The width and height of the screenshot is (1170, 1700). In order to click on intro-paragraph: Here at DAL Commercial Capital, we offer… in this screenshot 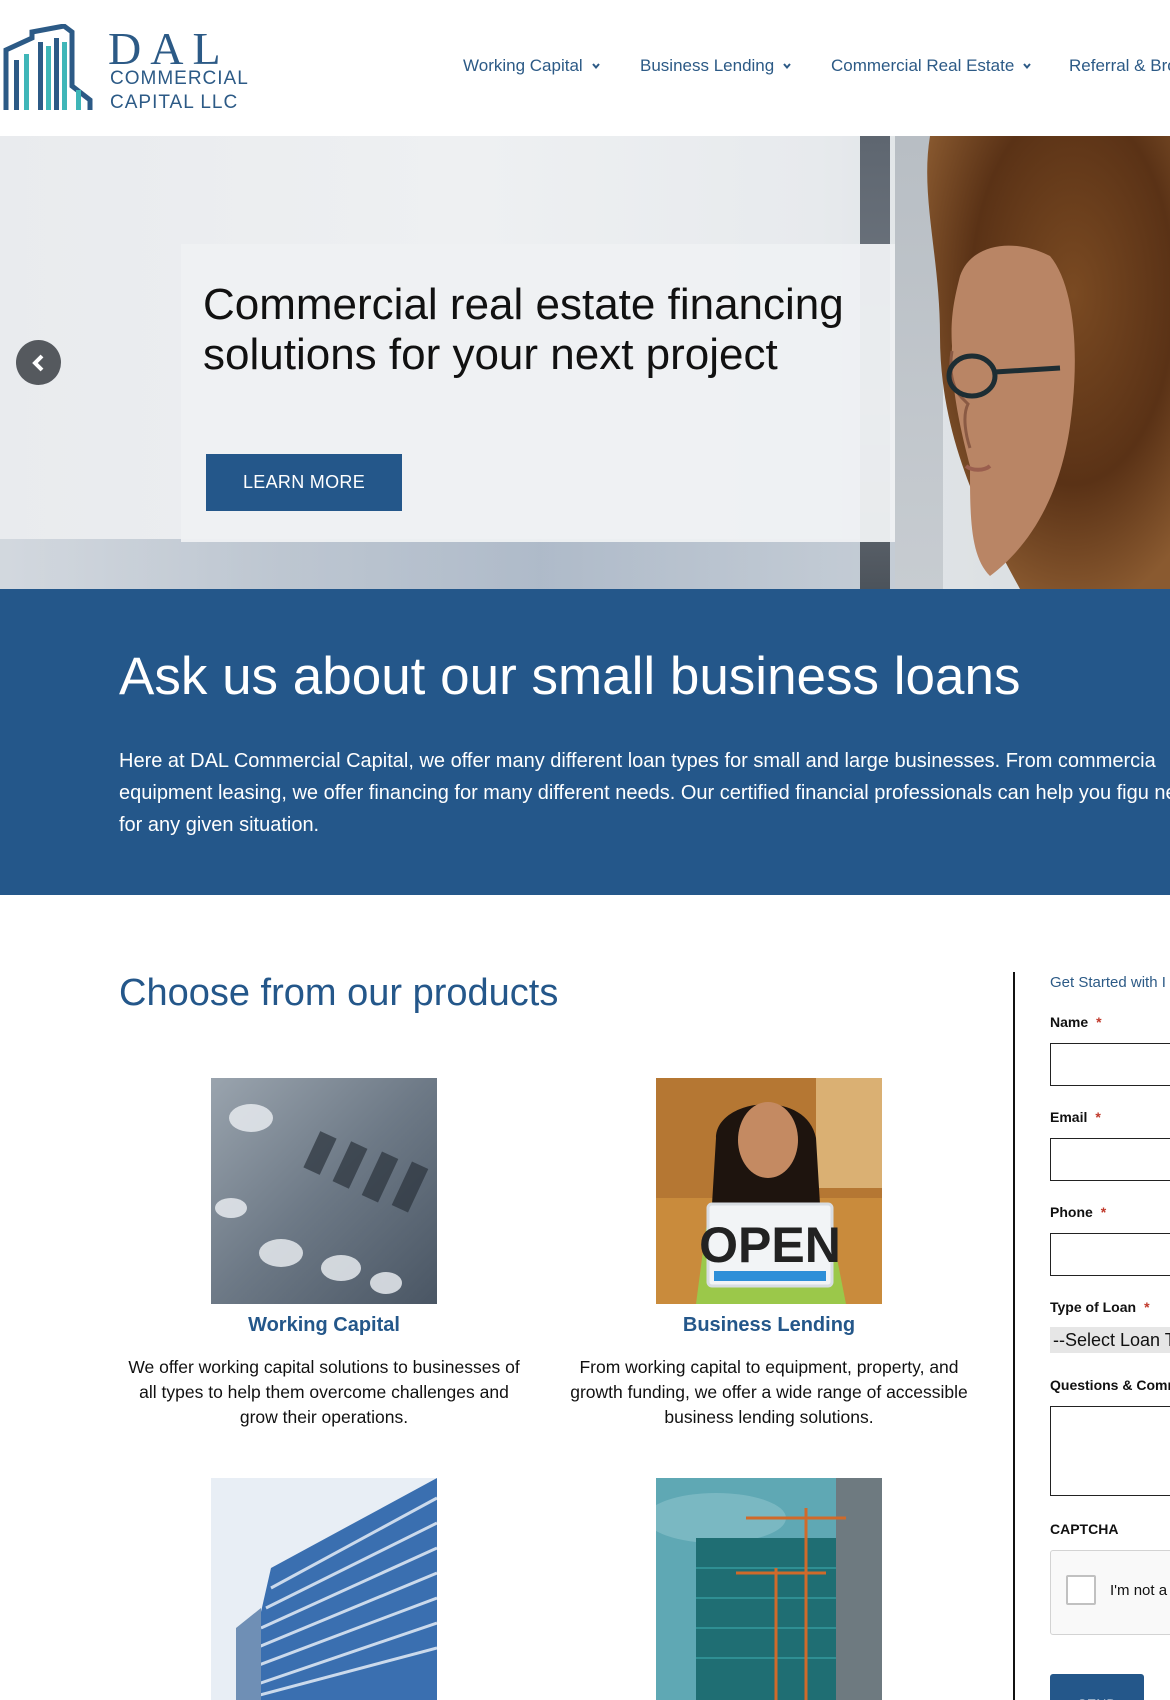, I will do `click(644, 793)`.